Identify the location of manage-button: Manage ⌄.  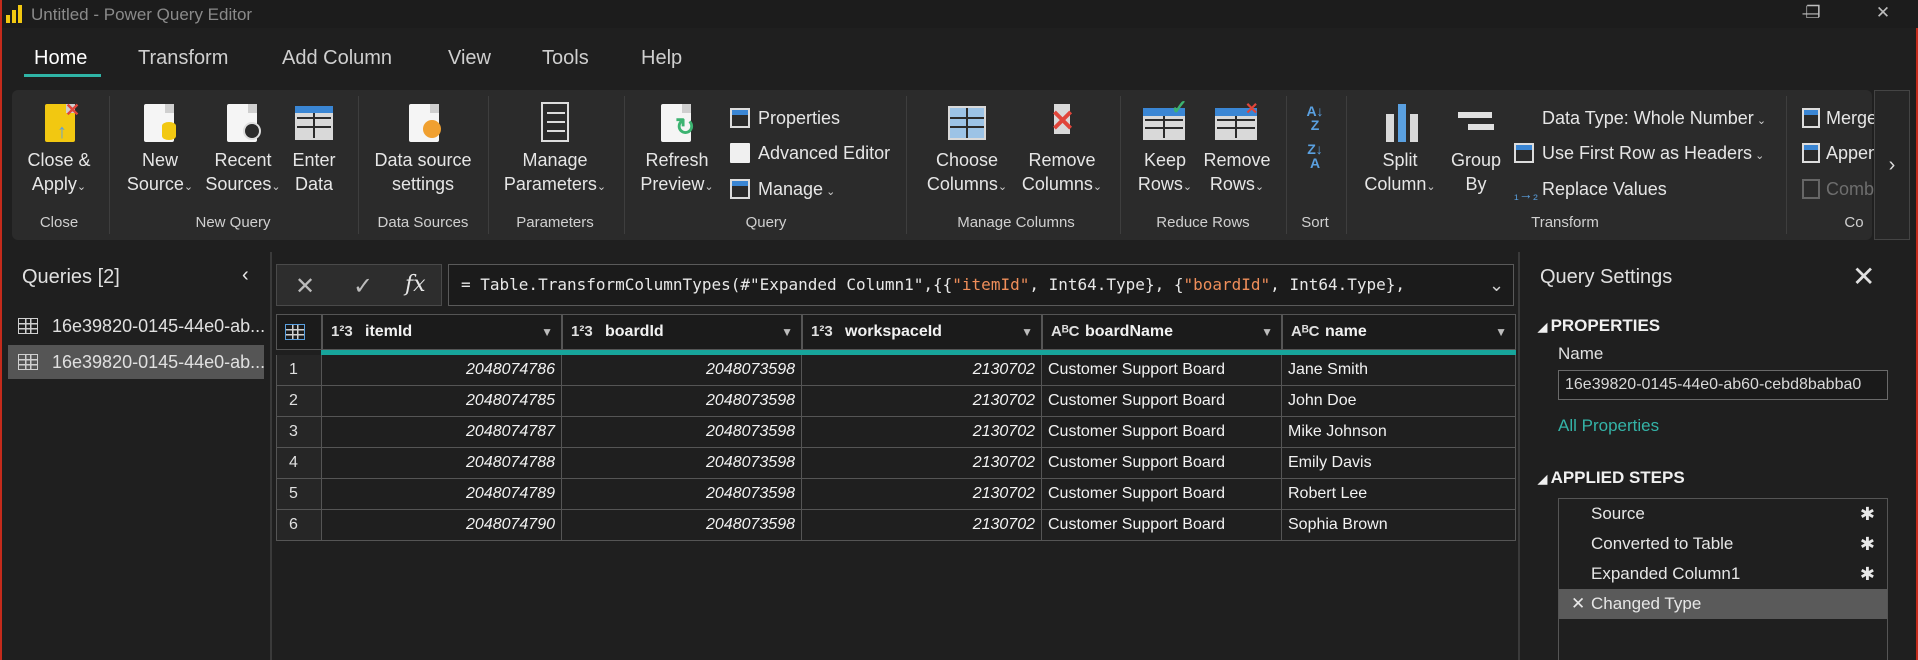
(782, 189).